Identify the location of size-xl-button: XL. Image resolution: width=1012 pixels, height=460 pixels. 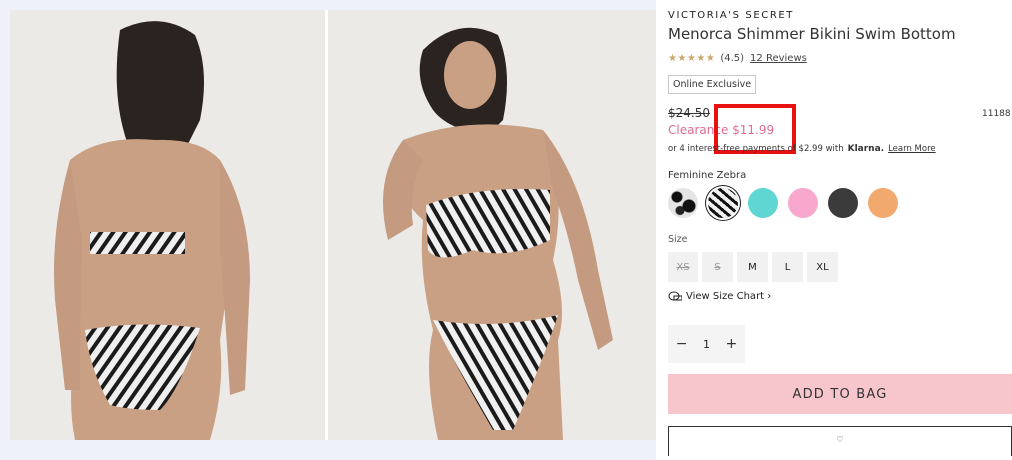
(822, 267).